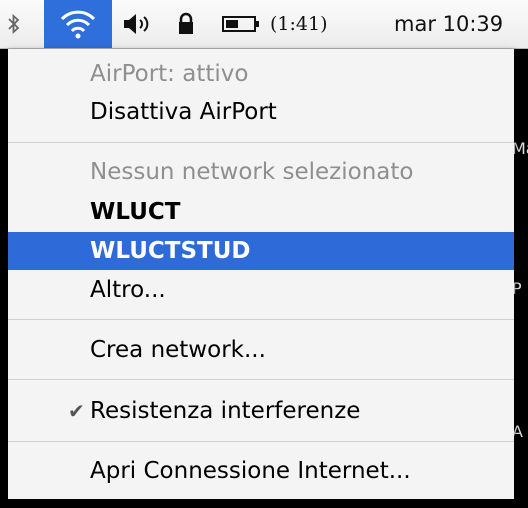 The height and width of the screenshot is (508, 528). What do you see at coordinates (520, 148) in the screenshot?
I see `background-text-fragment: Mac` at bounding box center [520, 148].